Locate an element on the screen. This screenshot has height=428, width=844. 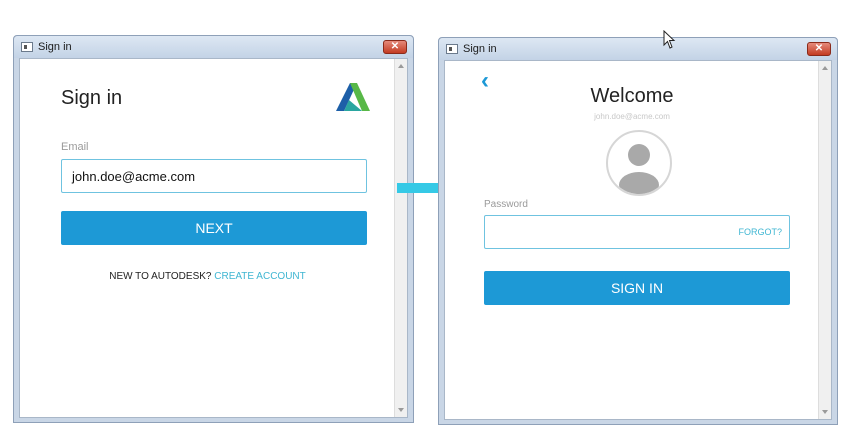
email-label: Email is located at coordinates (75, 147).